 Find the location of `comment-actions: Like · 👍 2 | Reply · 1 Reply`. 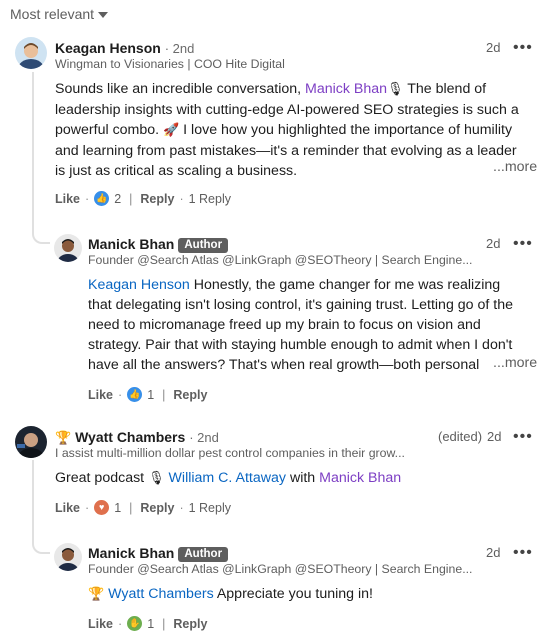

comment-actions: Like · 👍 2 | Reply · 1 Reply is located at coordinates (143, 198).